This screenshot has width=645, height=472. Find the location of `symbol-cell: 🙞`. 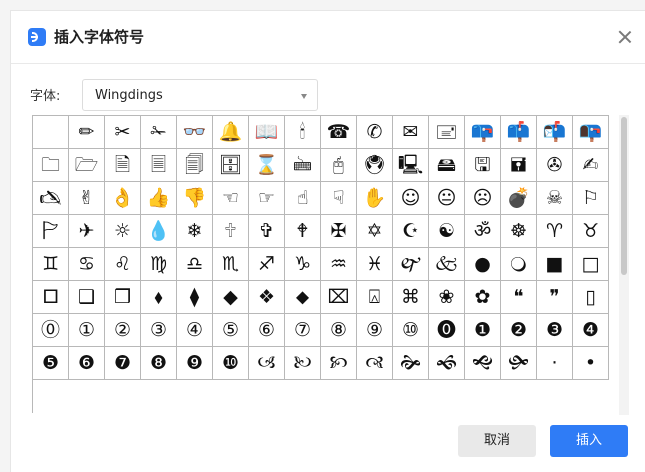

symbol-cell: 🙞 is located at coordinates (411, 363).